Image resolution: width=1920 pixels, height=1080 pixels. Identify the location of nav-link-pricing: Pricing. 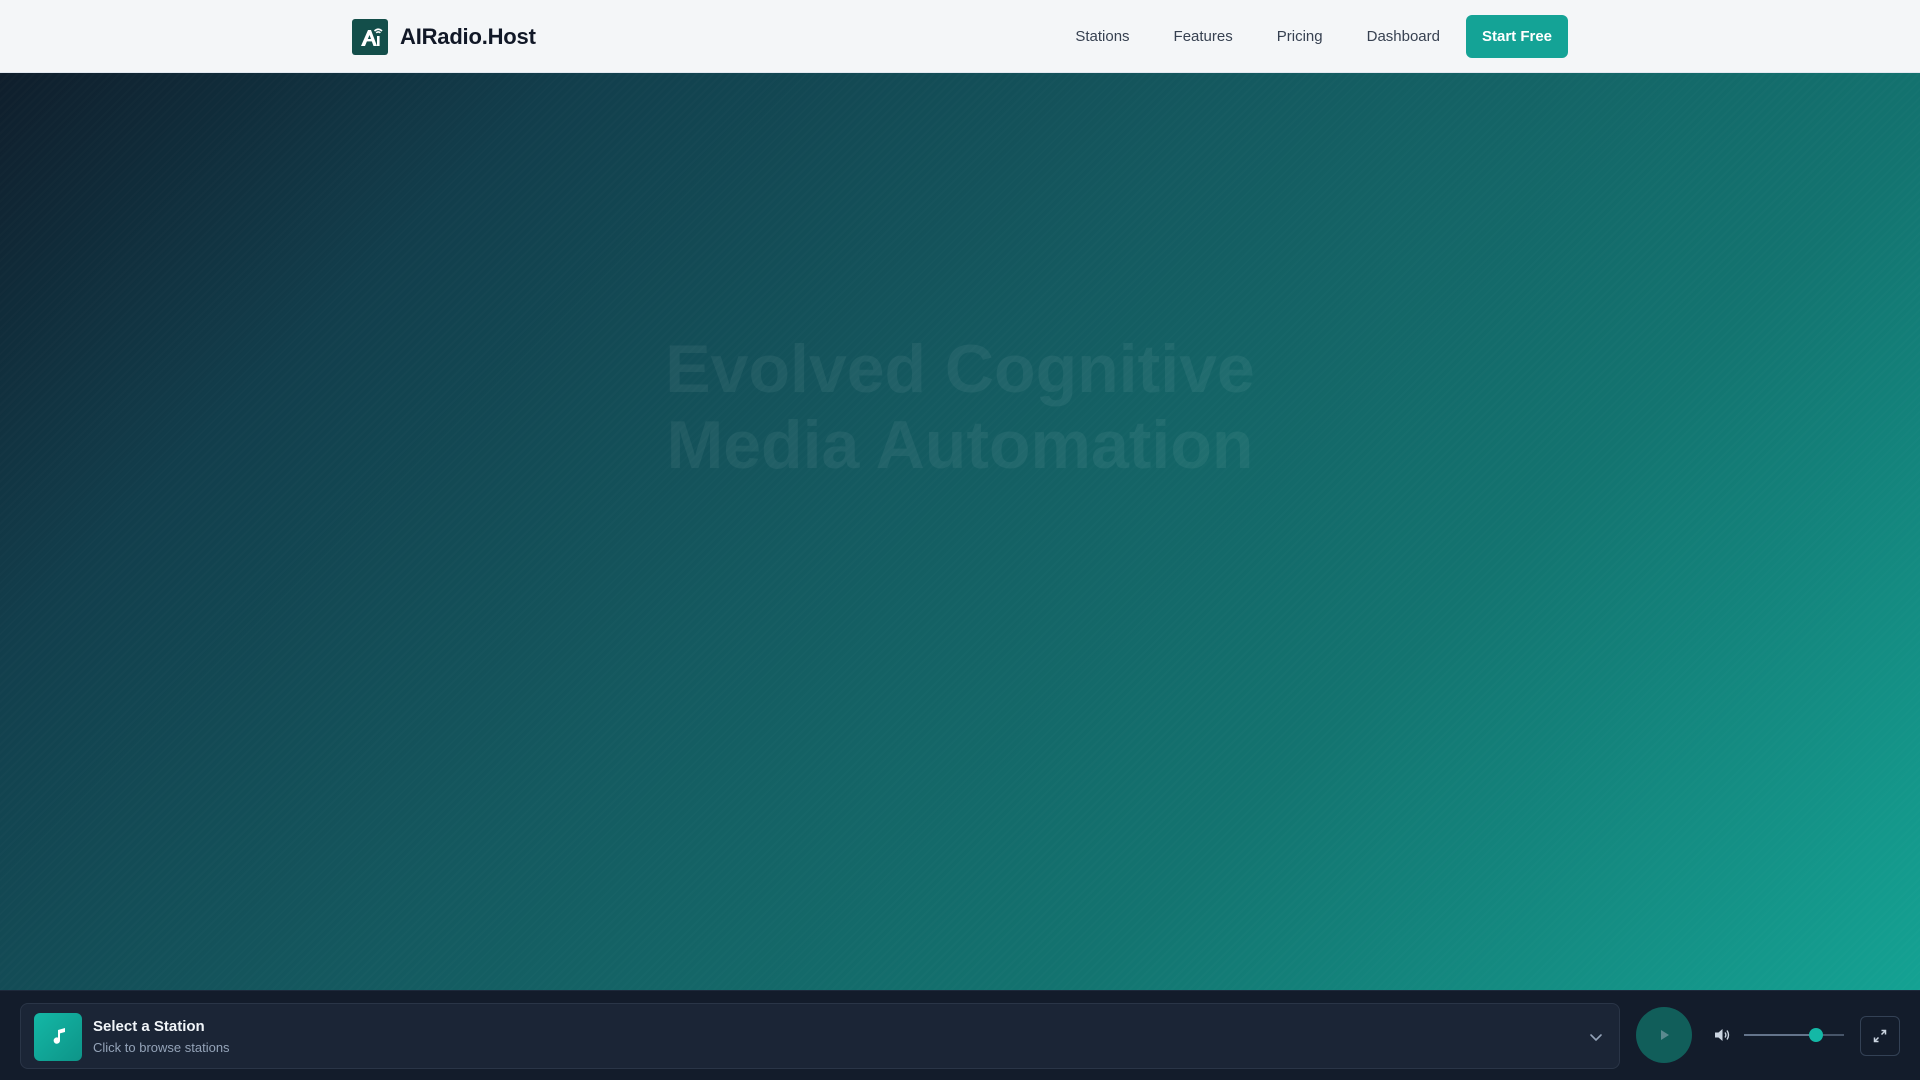
(1300, 36).